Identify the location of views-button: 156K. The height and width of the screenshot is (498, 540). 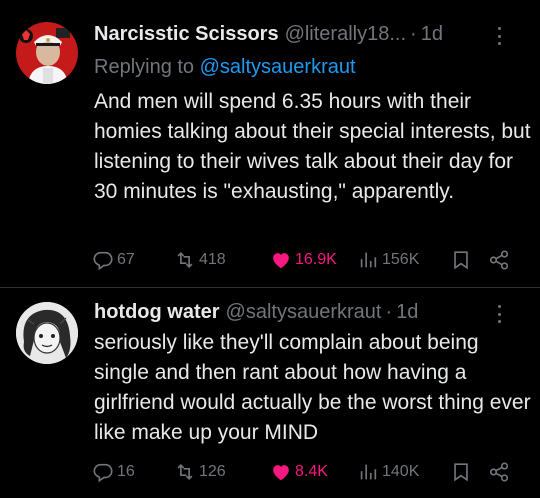
(388, 260).